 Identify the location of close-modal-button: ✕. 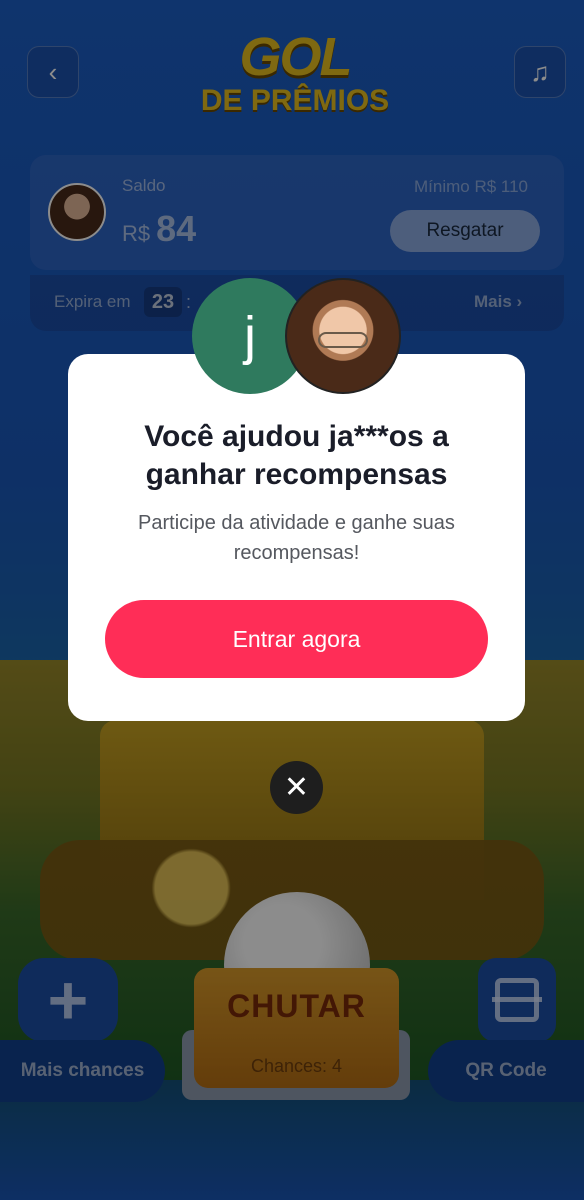
(296, 787).